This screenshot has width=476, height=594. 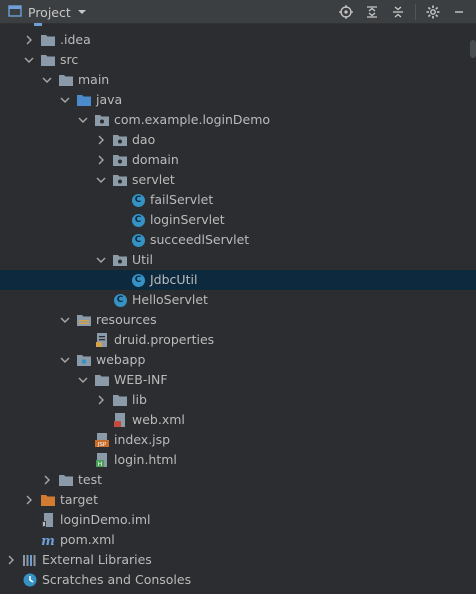 I want to click on tree-node-label: servlet, so click(x=153, y=179).